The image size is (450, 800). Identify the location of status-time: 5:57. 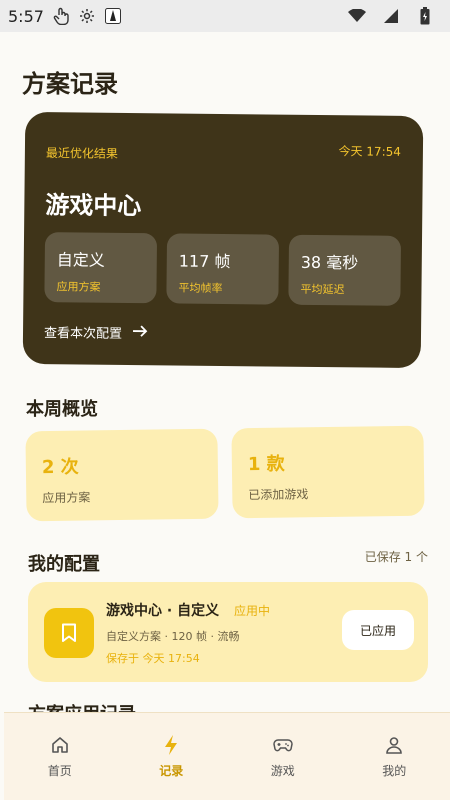
(26, 16).